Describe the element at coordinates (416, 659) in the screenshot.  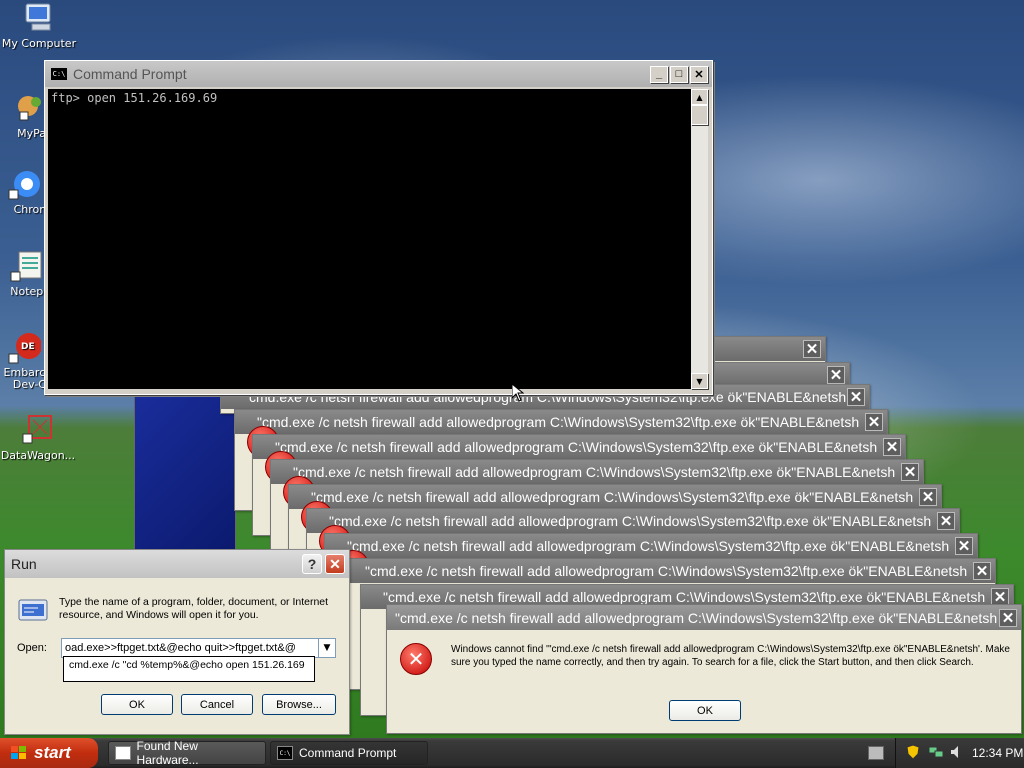
I see `error-icon: ✕` at that location.